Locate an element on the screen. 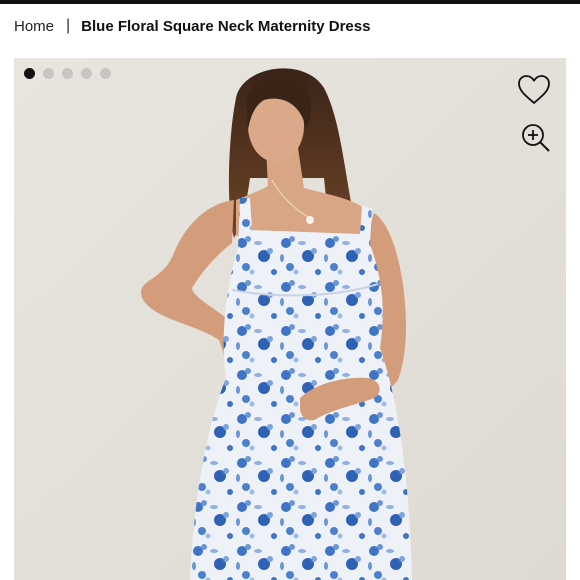  zoom-in-icon is located at coordinates (536, 138).